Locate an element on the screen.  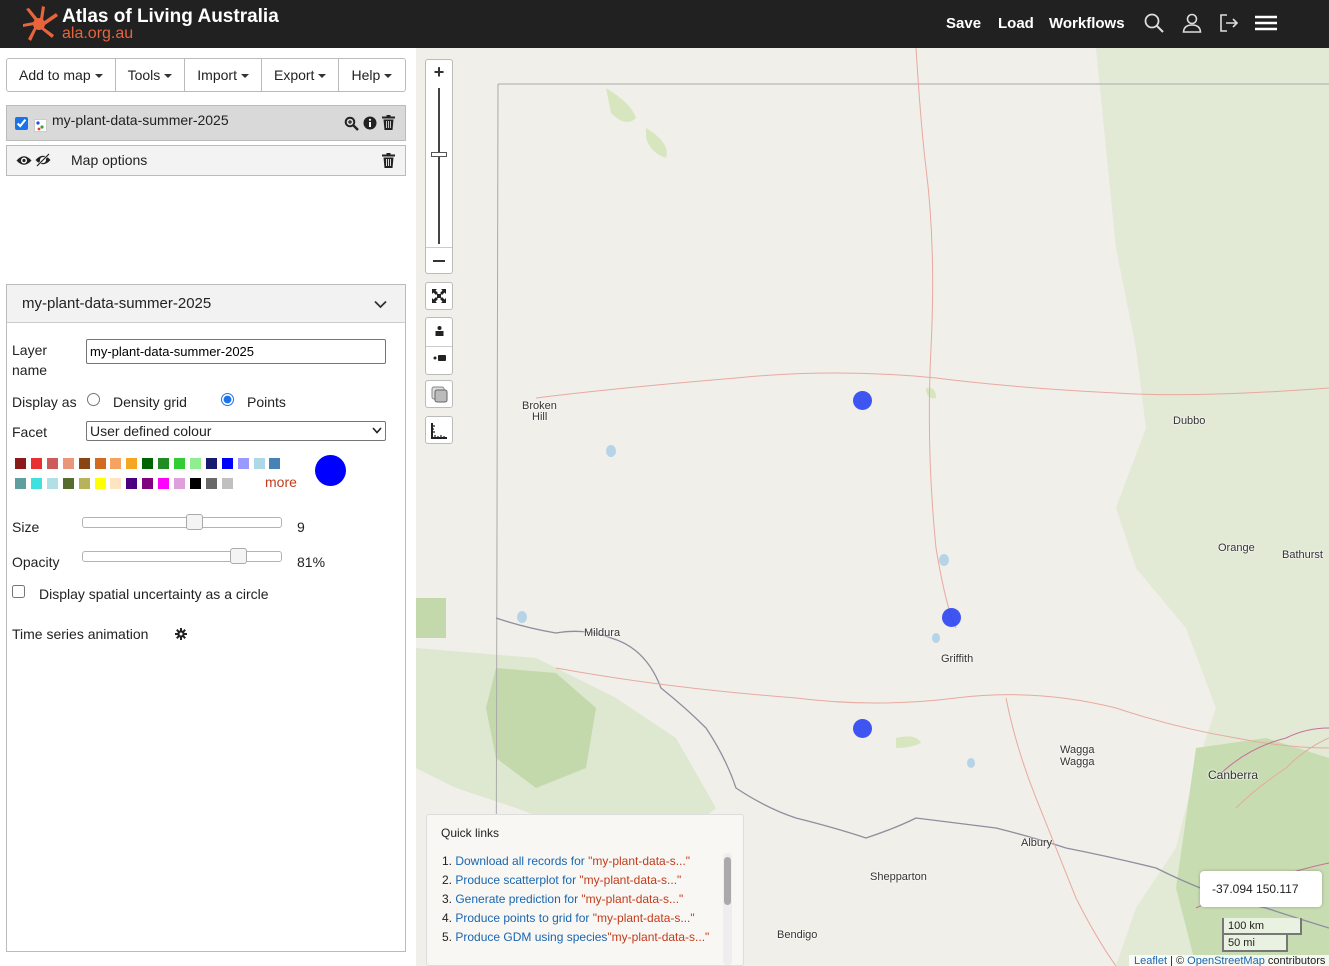
import-menu: Import is located at coordinates (223, 75).